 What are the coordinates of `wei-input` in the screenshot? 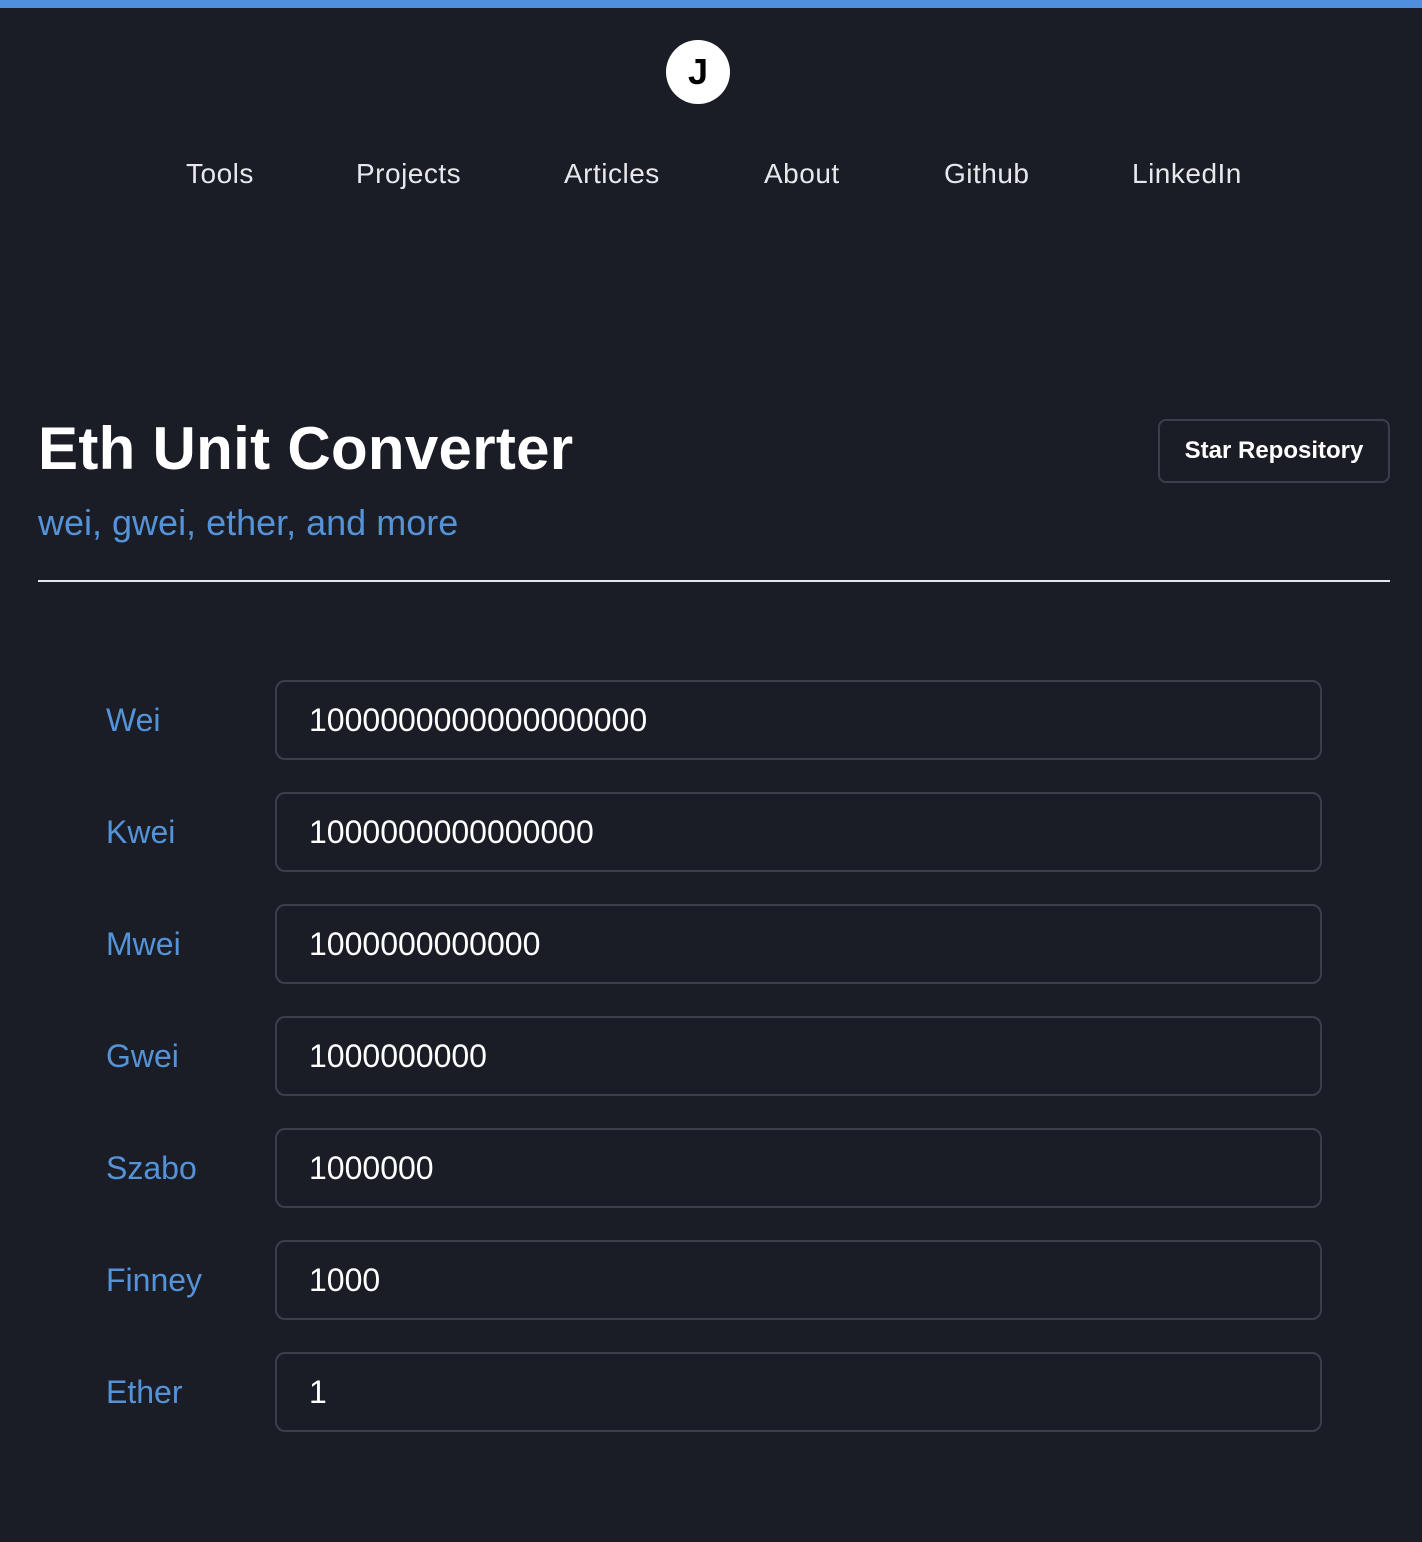 It's located at (798, 720).